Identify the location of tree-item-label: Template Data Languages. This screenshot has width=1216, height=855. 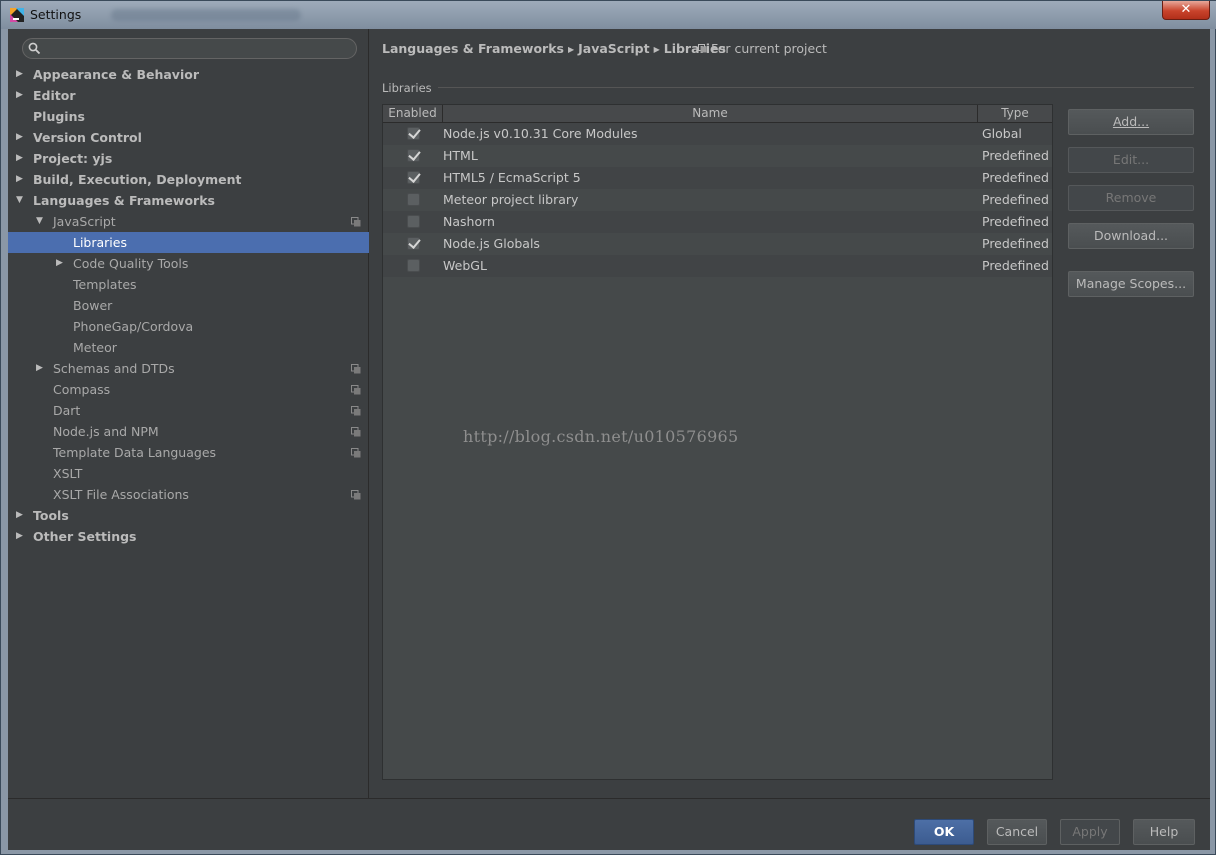
(135, 452).